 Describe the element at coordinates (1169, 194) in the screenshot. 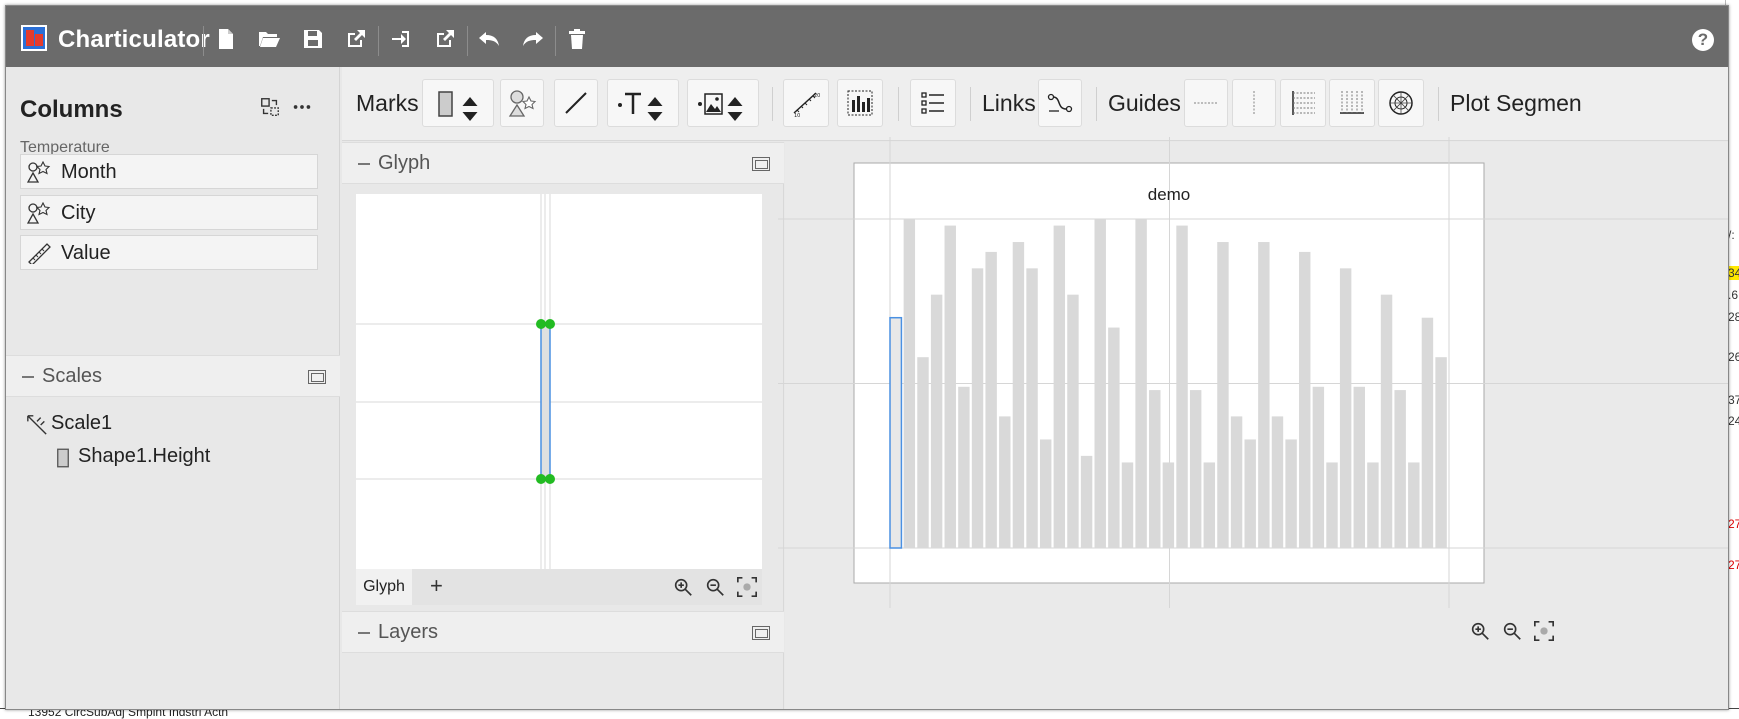

I see `chart-title: demo` at that location.